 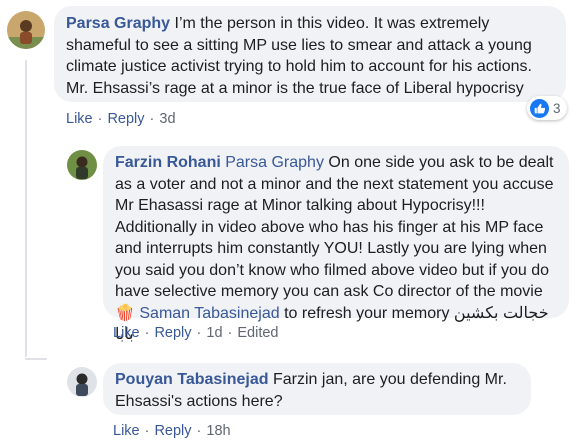 What do you see at coordinates (167, 119) in the screenshot?
I see `comment-timestamp: 3d` at bounding box center [167, 119].